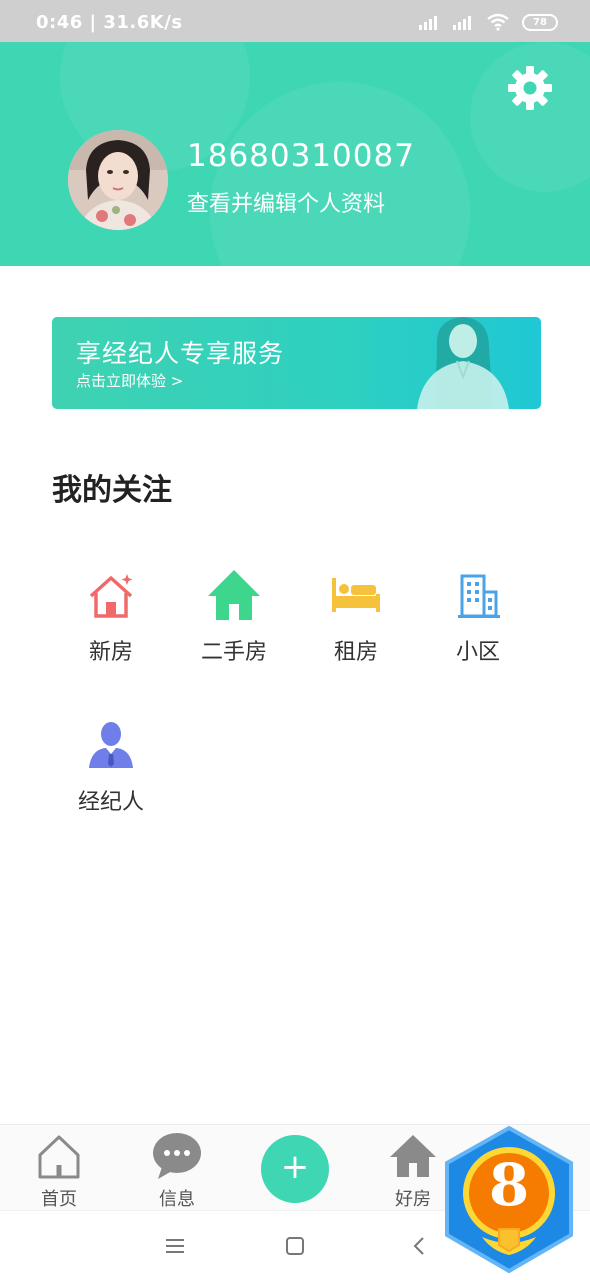 This screenshot has height=1280, width=590. I want to click on decor-bubble, so click(340, 174).